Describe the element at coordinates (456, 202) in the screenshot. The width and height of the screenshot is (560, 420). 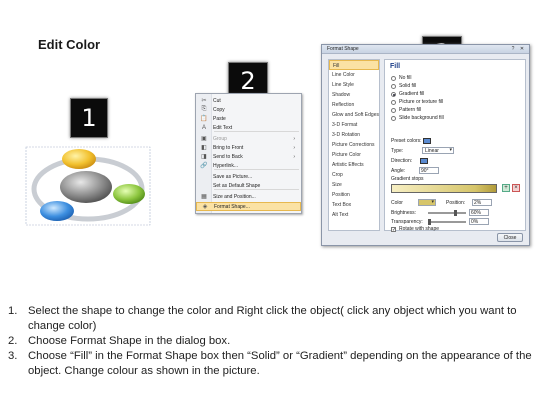
I see `position-label: Position:` at that location.